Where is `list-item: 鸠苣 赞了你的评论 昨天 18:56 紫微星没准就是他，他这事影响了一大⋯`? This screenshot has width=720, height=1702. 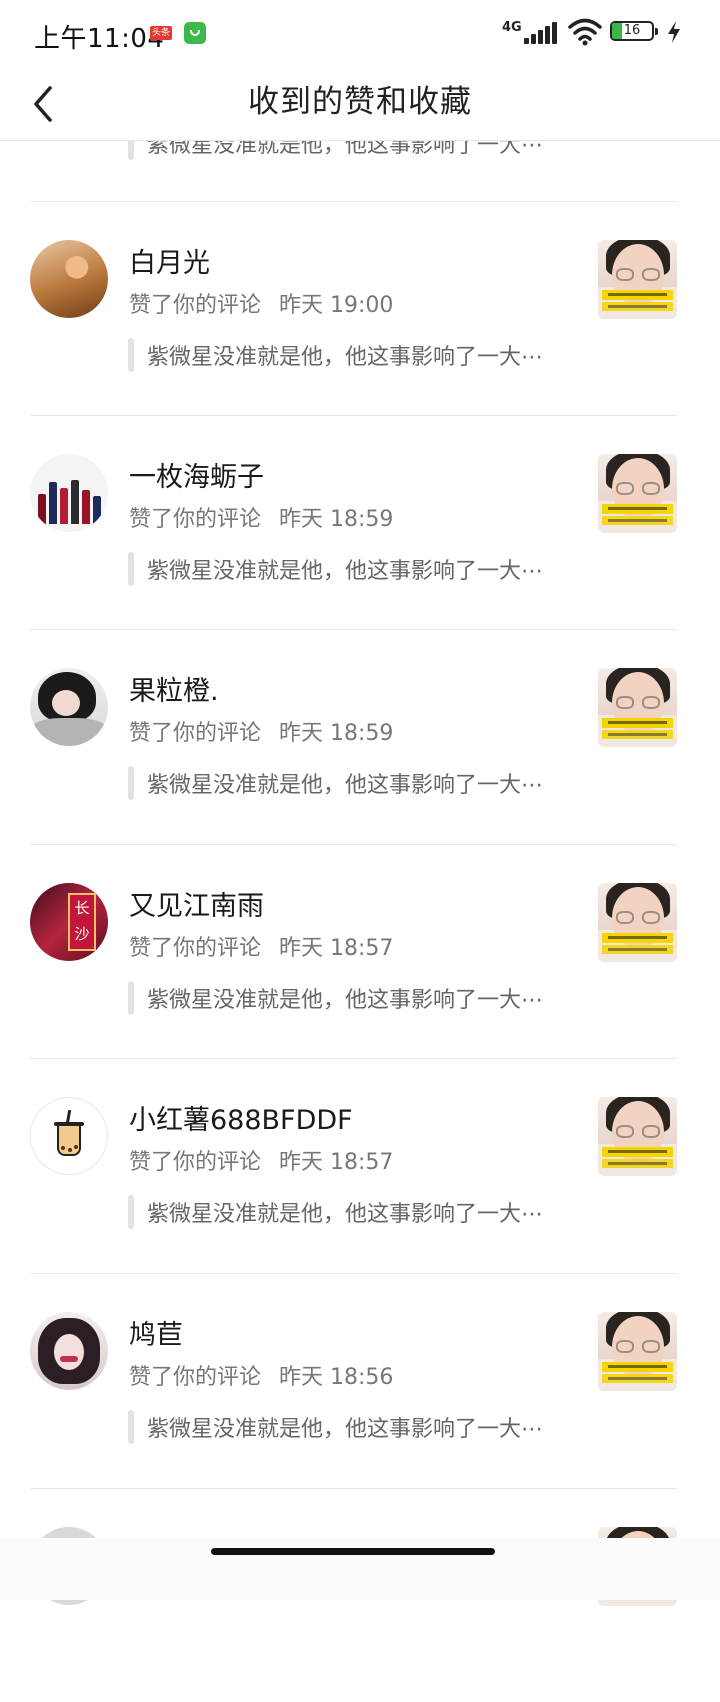
list-item: 鸠苣 赞了你的评论 昨天 18:56 紫微星没准就是他，他这事影响了一大⋯ is located at coordinates (360, 1380).